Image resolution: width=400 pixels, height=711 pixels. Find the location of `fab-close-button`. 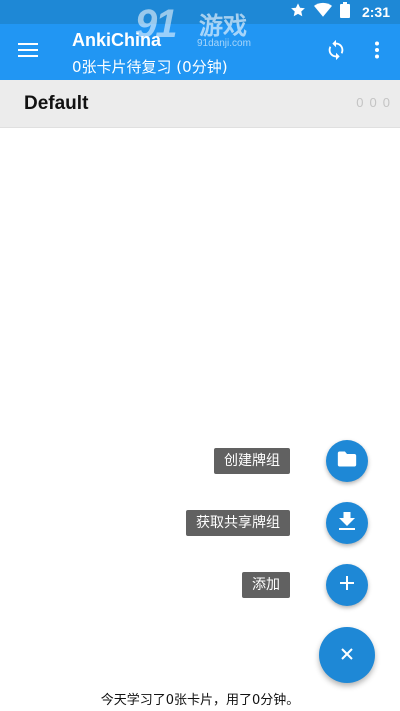

fab-close-button is located at coordinates (347, 655).